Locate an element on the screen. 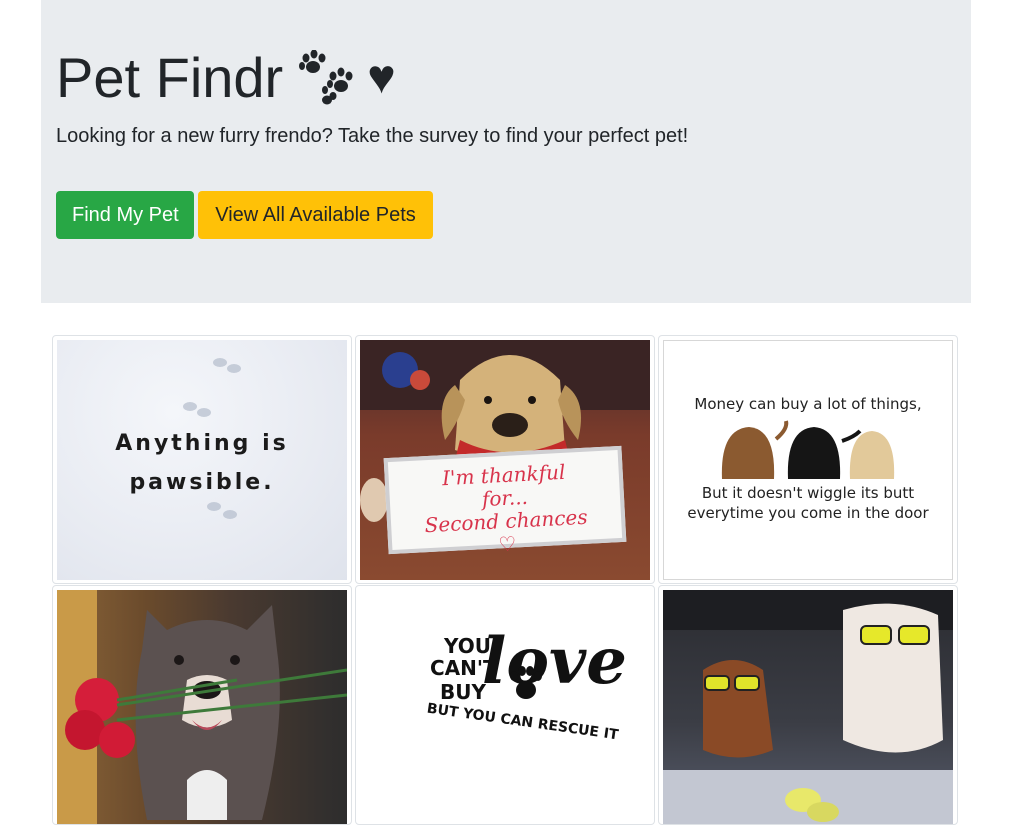  rescue-text: BUT YOU CAN RESCUE IT is located at coordinates (522, 722).